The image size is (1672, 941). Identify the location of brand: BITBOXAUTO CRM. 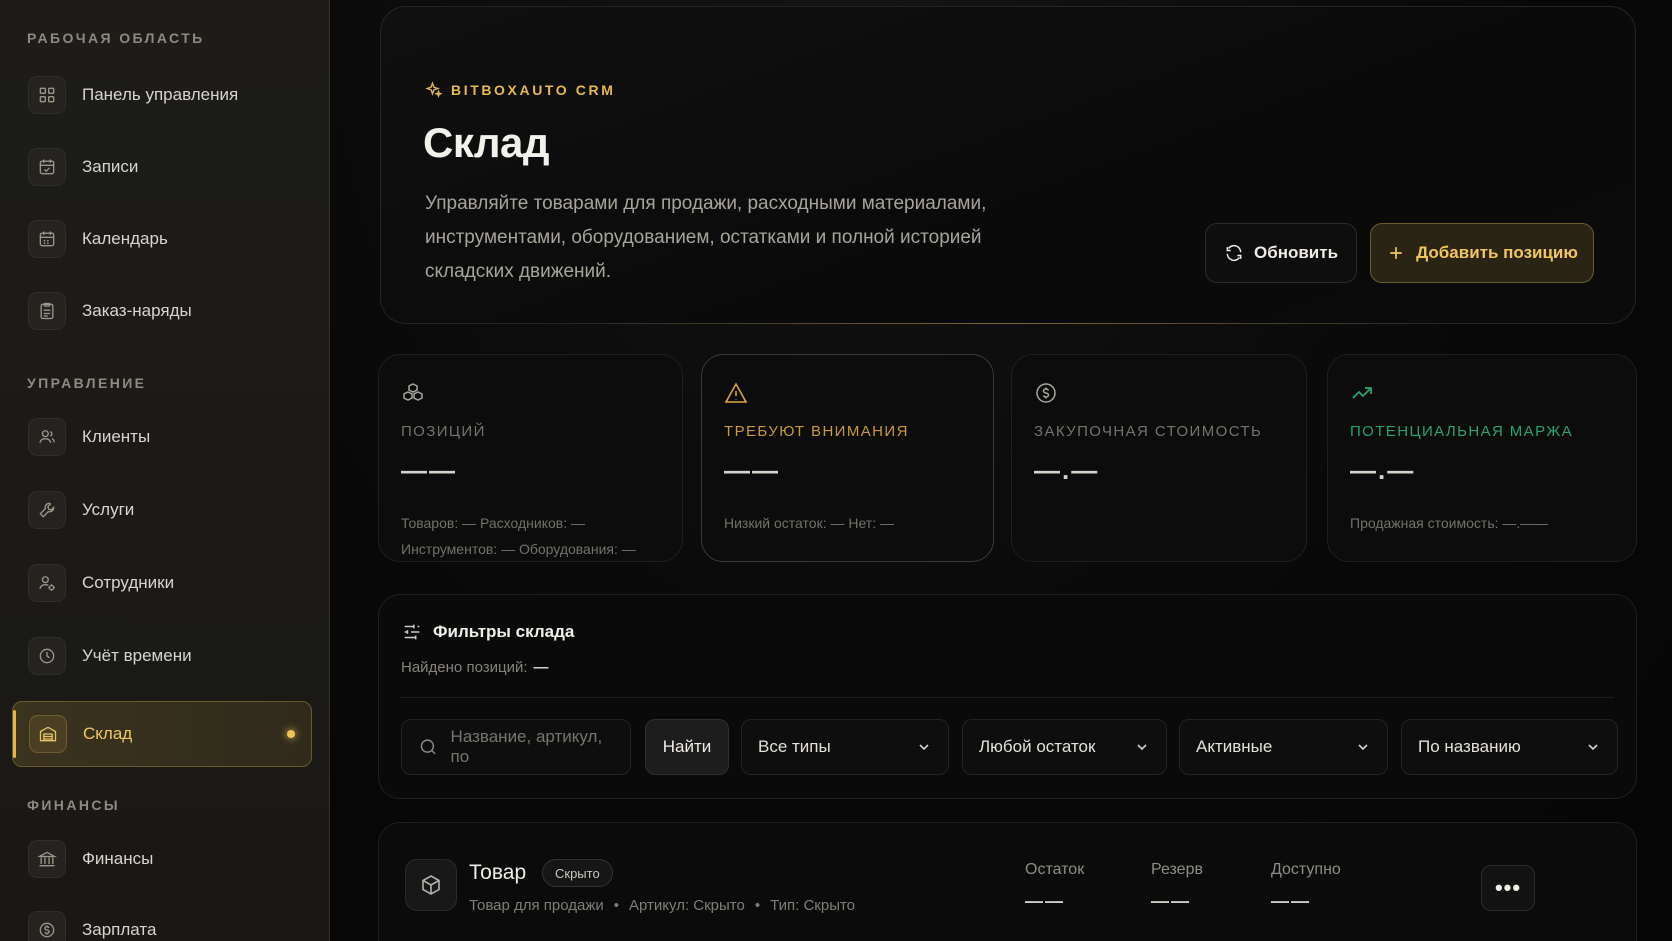
(520, 90).